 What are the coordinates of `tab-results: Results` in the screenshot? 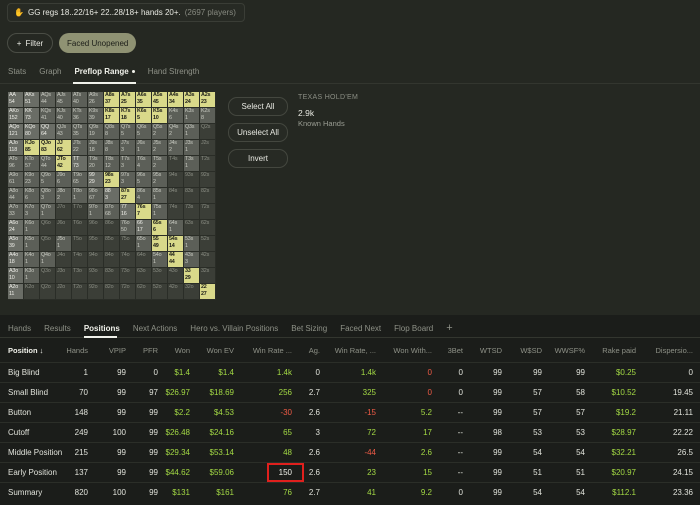 It's located at (57, 328).